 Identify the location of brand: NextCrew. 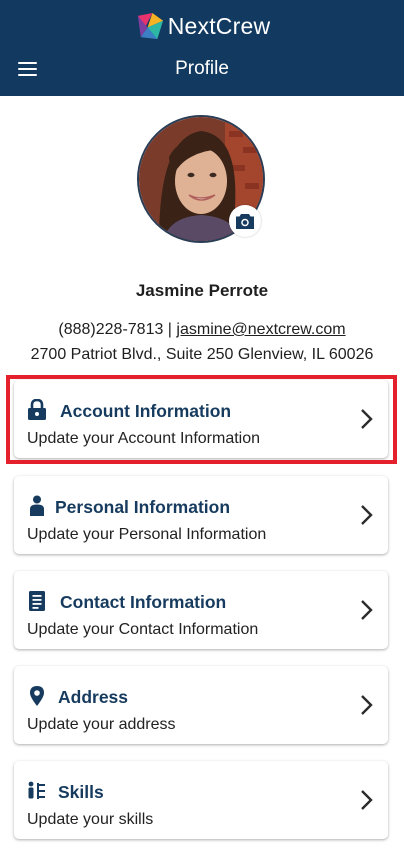
(202, 26).